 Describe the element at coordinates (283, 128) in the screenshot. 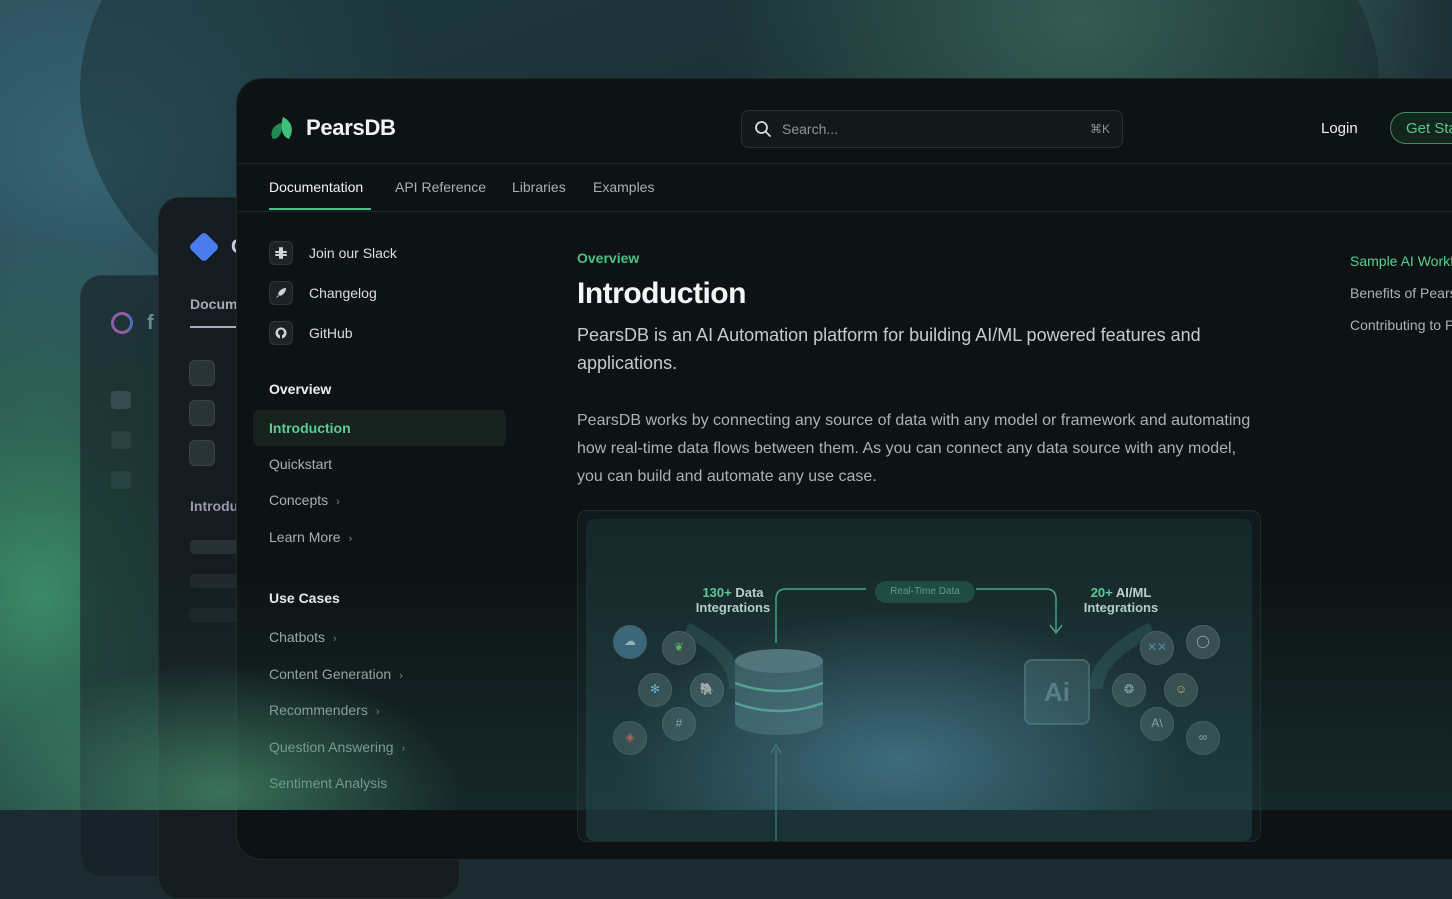

I see `pearsdb-logo-icon` at that location.